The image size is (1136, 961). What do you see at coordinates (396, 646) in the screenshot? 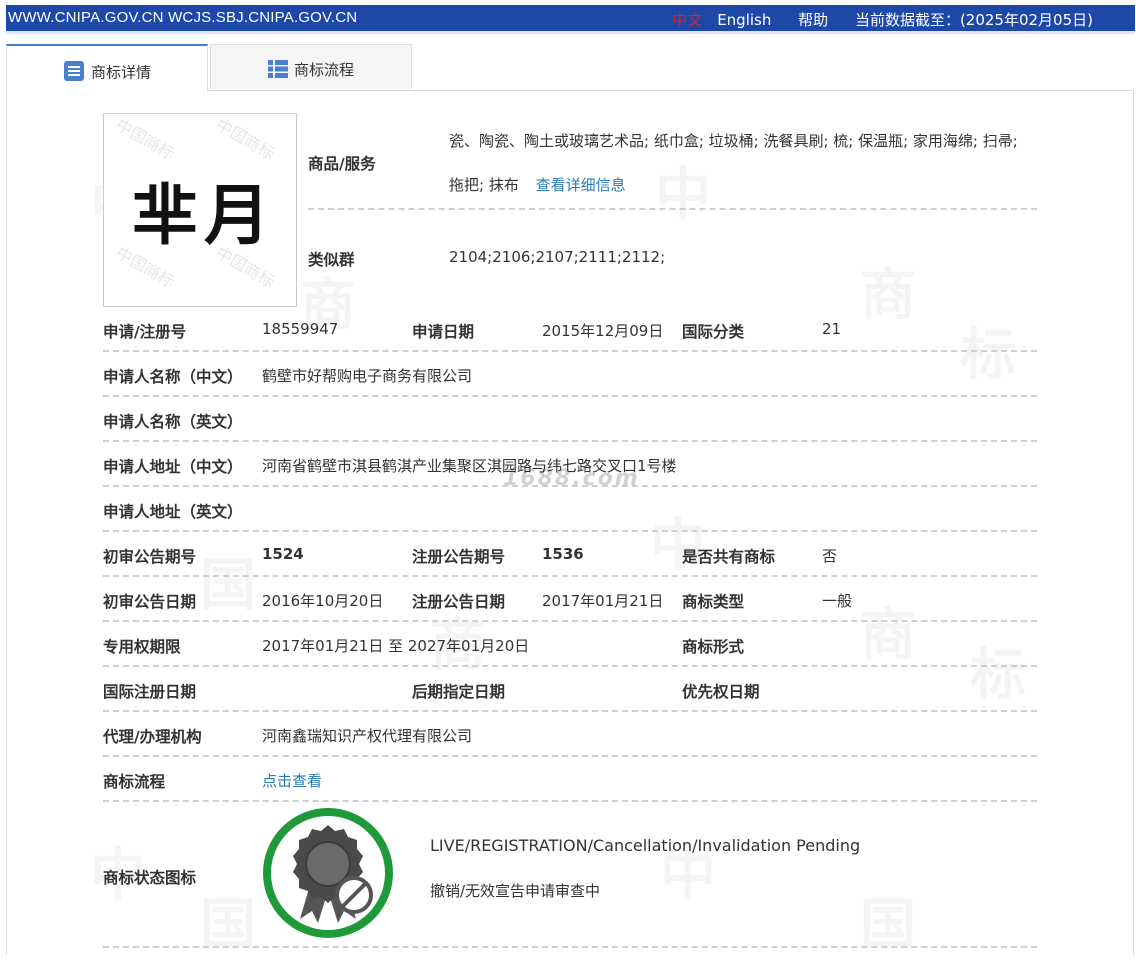
I see `exclusive-term-value: 2017年01月21日 至 2027年01月20日` at bounding box center [396, 646].